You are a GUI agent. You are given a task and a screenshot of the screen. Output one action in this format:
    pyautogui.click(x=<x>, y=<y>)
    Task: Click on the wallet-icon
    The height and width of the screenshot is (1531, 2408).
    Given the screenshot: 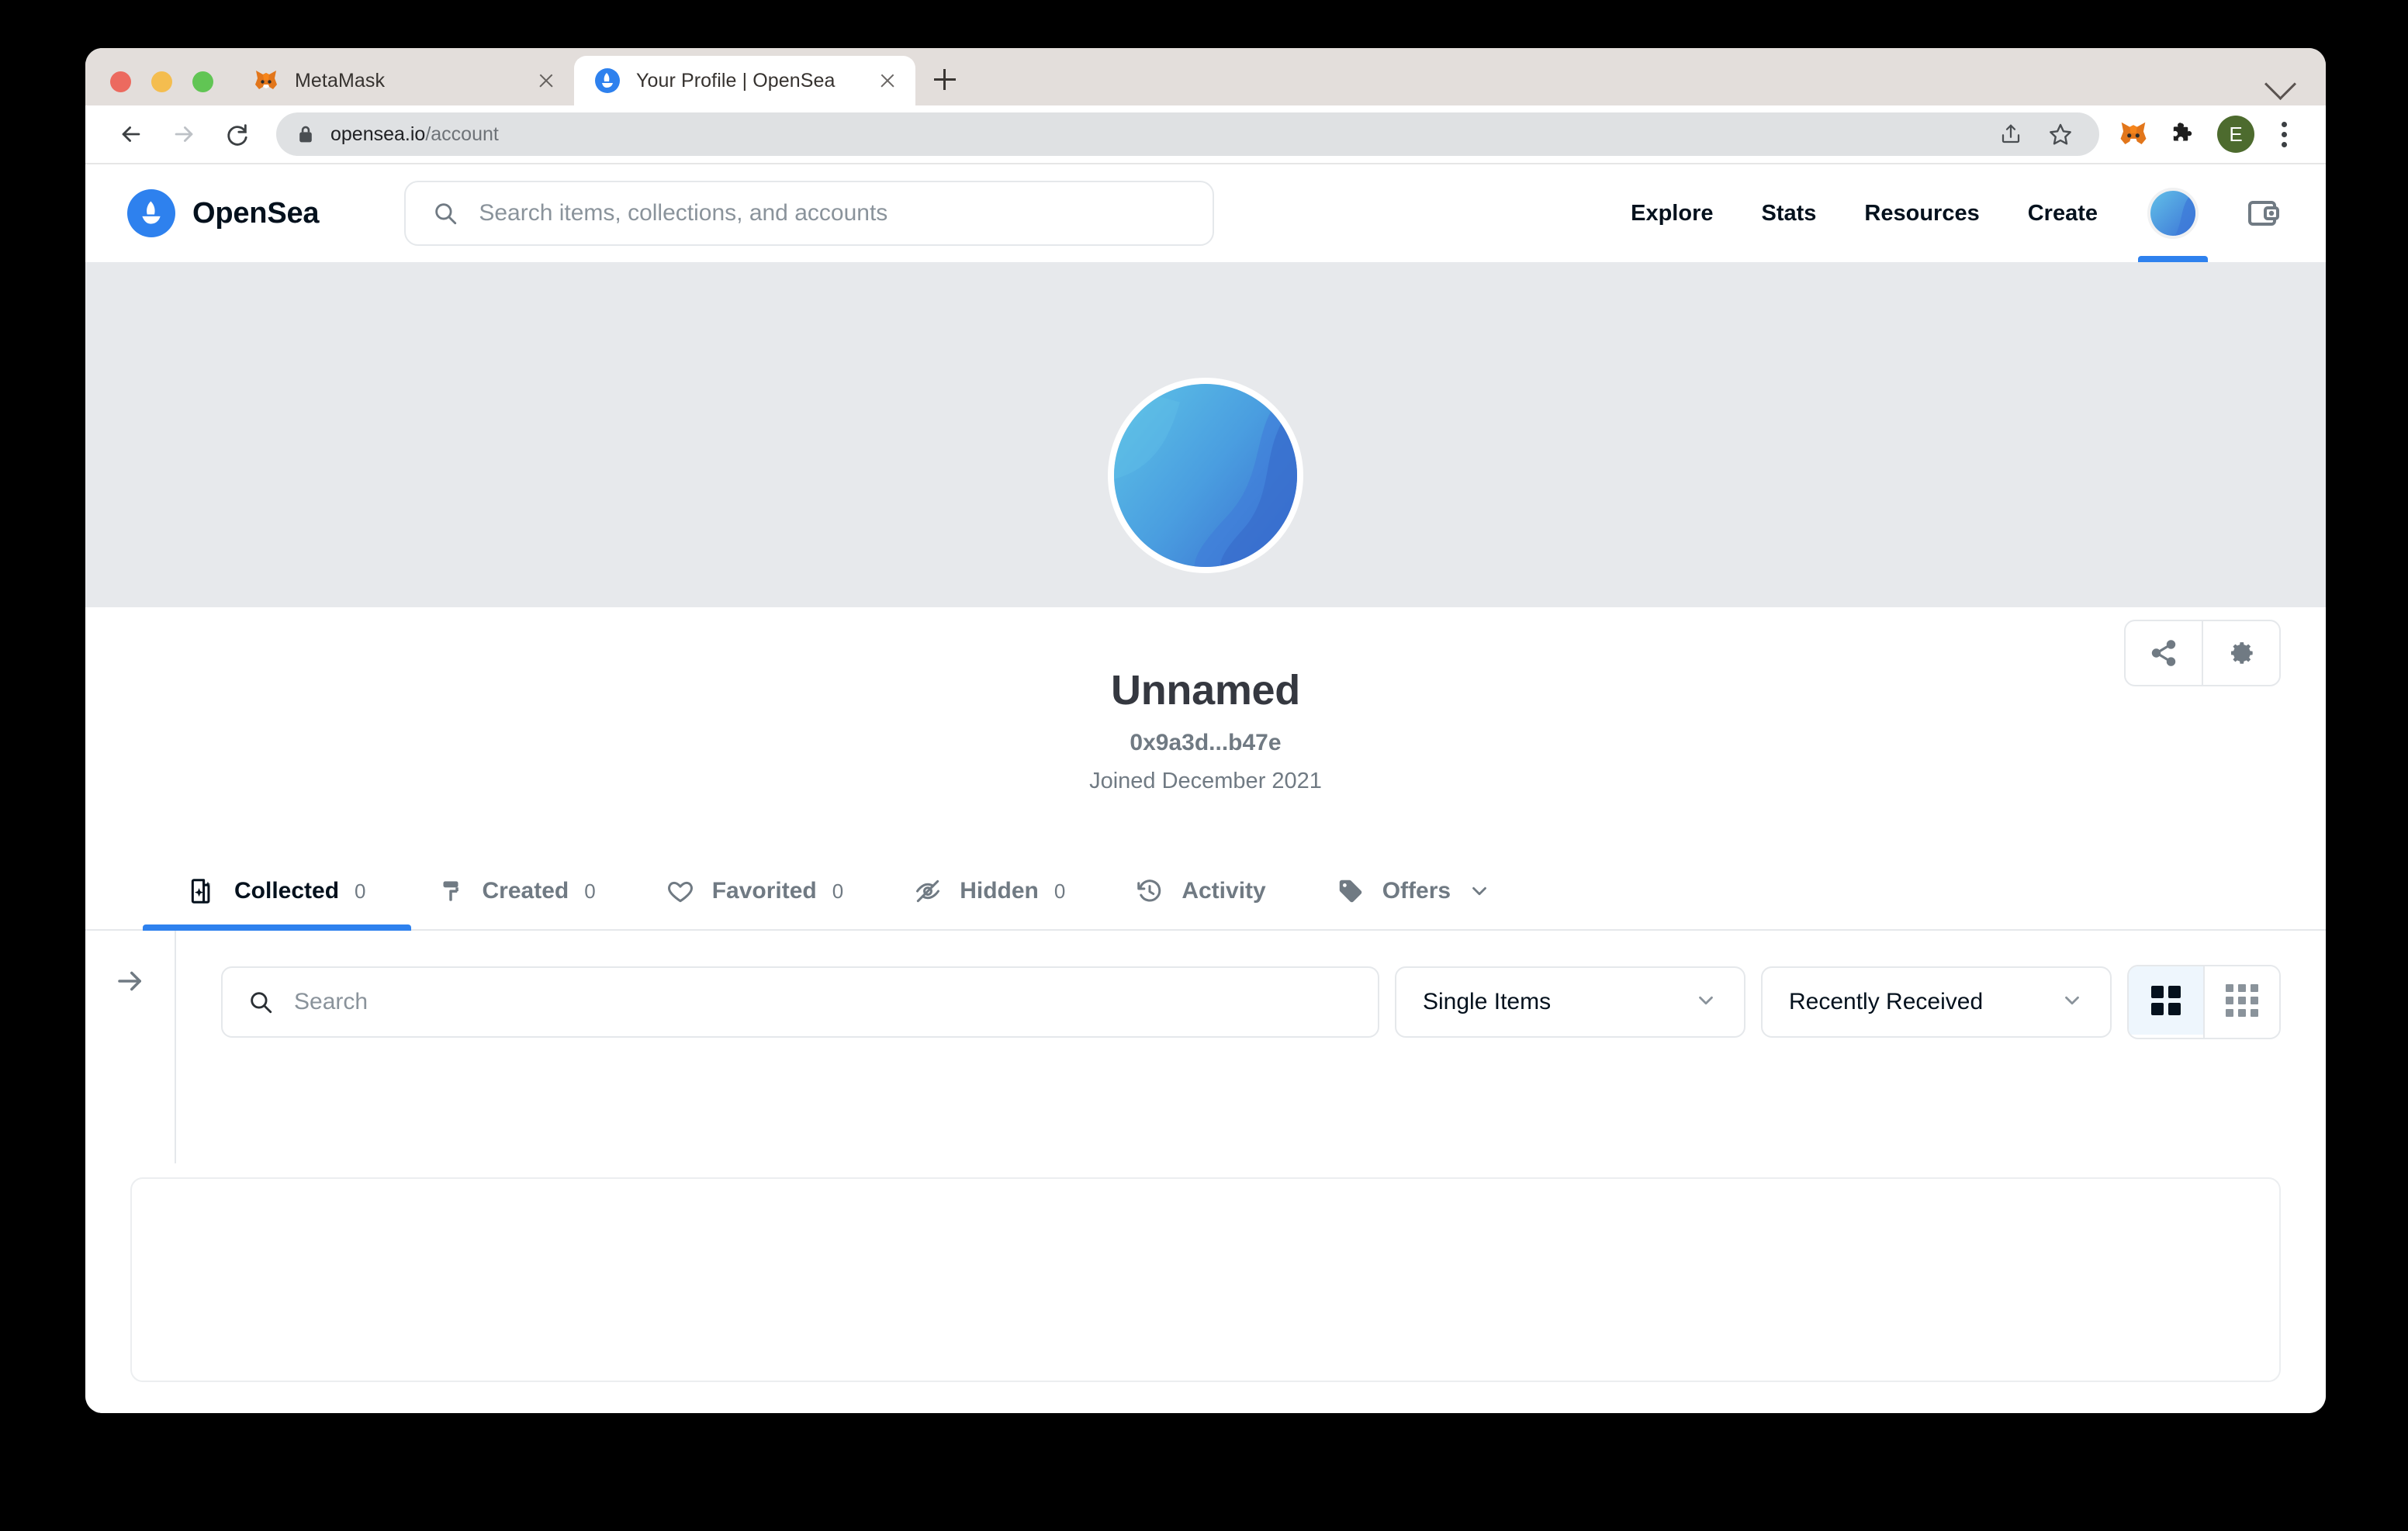 What is the action you would take?
    pyautogui.click(x=2263, y=213)
    